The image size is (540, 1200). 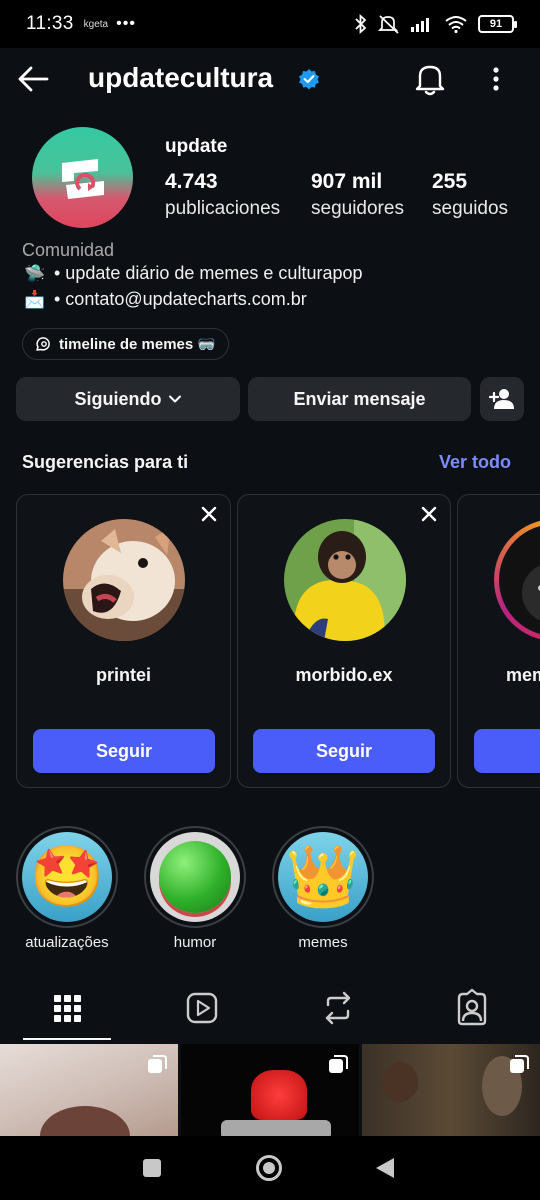 I want to click on star-struck-emoji-icon: 🤩, so click(x=67, y=876).